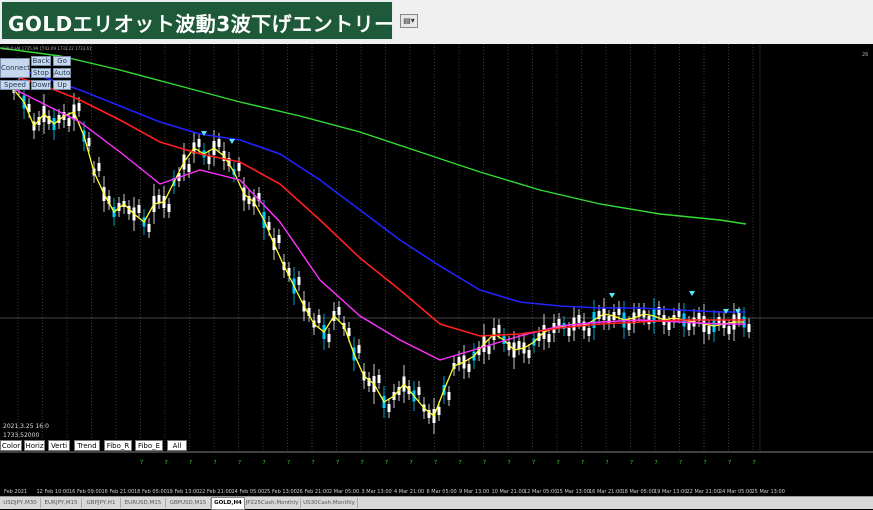 This screenshot has width=873, height=510. Describe the element at coordinates (183, 492) in the screenshot. I see `time-axis-label: 19 Feb 13:00` at that location.